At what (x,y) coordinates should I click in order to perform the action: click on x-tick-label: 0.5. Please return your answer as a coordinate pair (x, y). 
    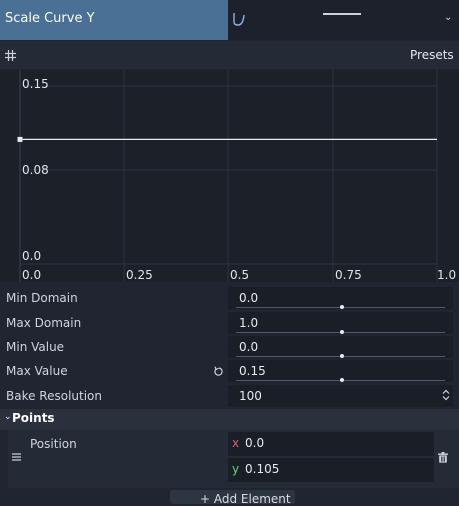
    Looking at the image, I should click on (240, 275).